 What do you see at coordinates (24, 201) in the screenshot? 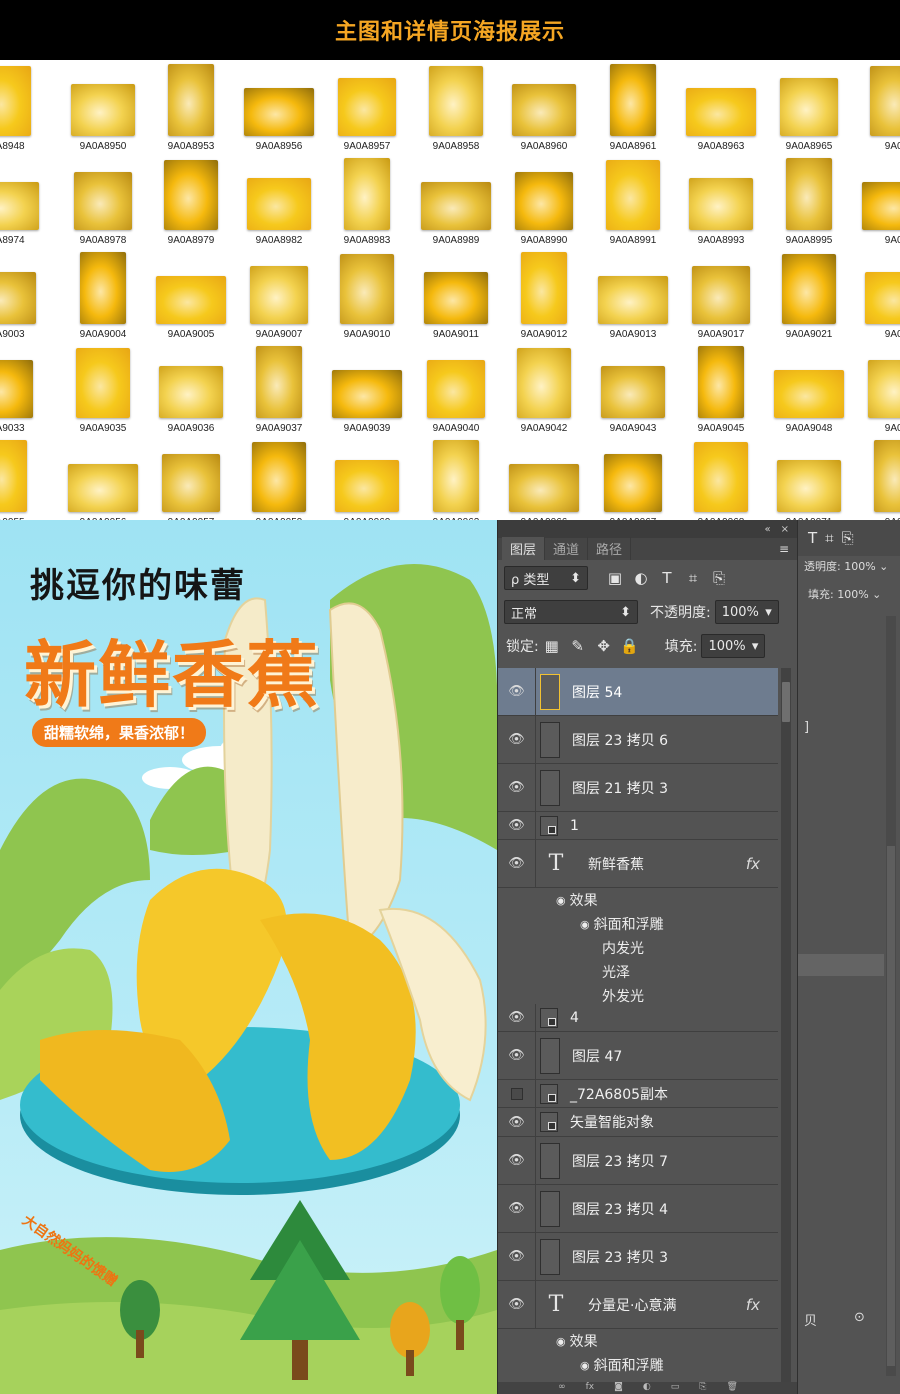
I see `thumbnail-item: A0A8974` at bounding box center [24, 201].